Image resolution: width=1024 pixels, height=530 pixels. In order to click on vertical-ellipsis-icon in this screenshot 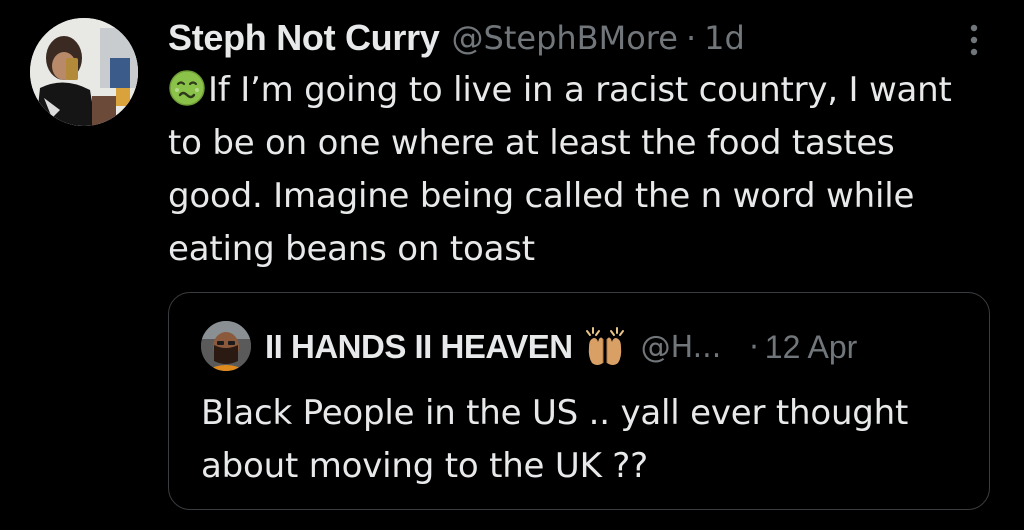, I will do `click(974, 40)`.